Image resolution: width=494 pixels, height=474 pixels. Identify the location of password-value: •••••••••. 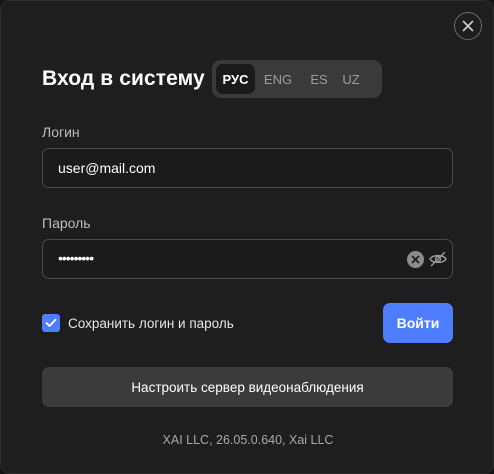
(76, 258).